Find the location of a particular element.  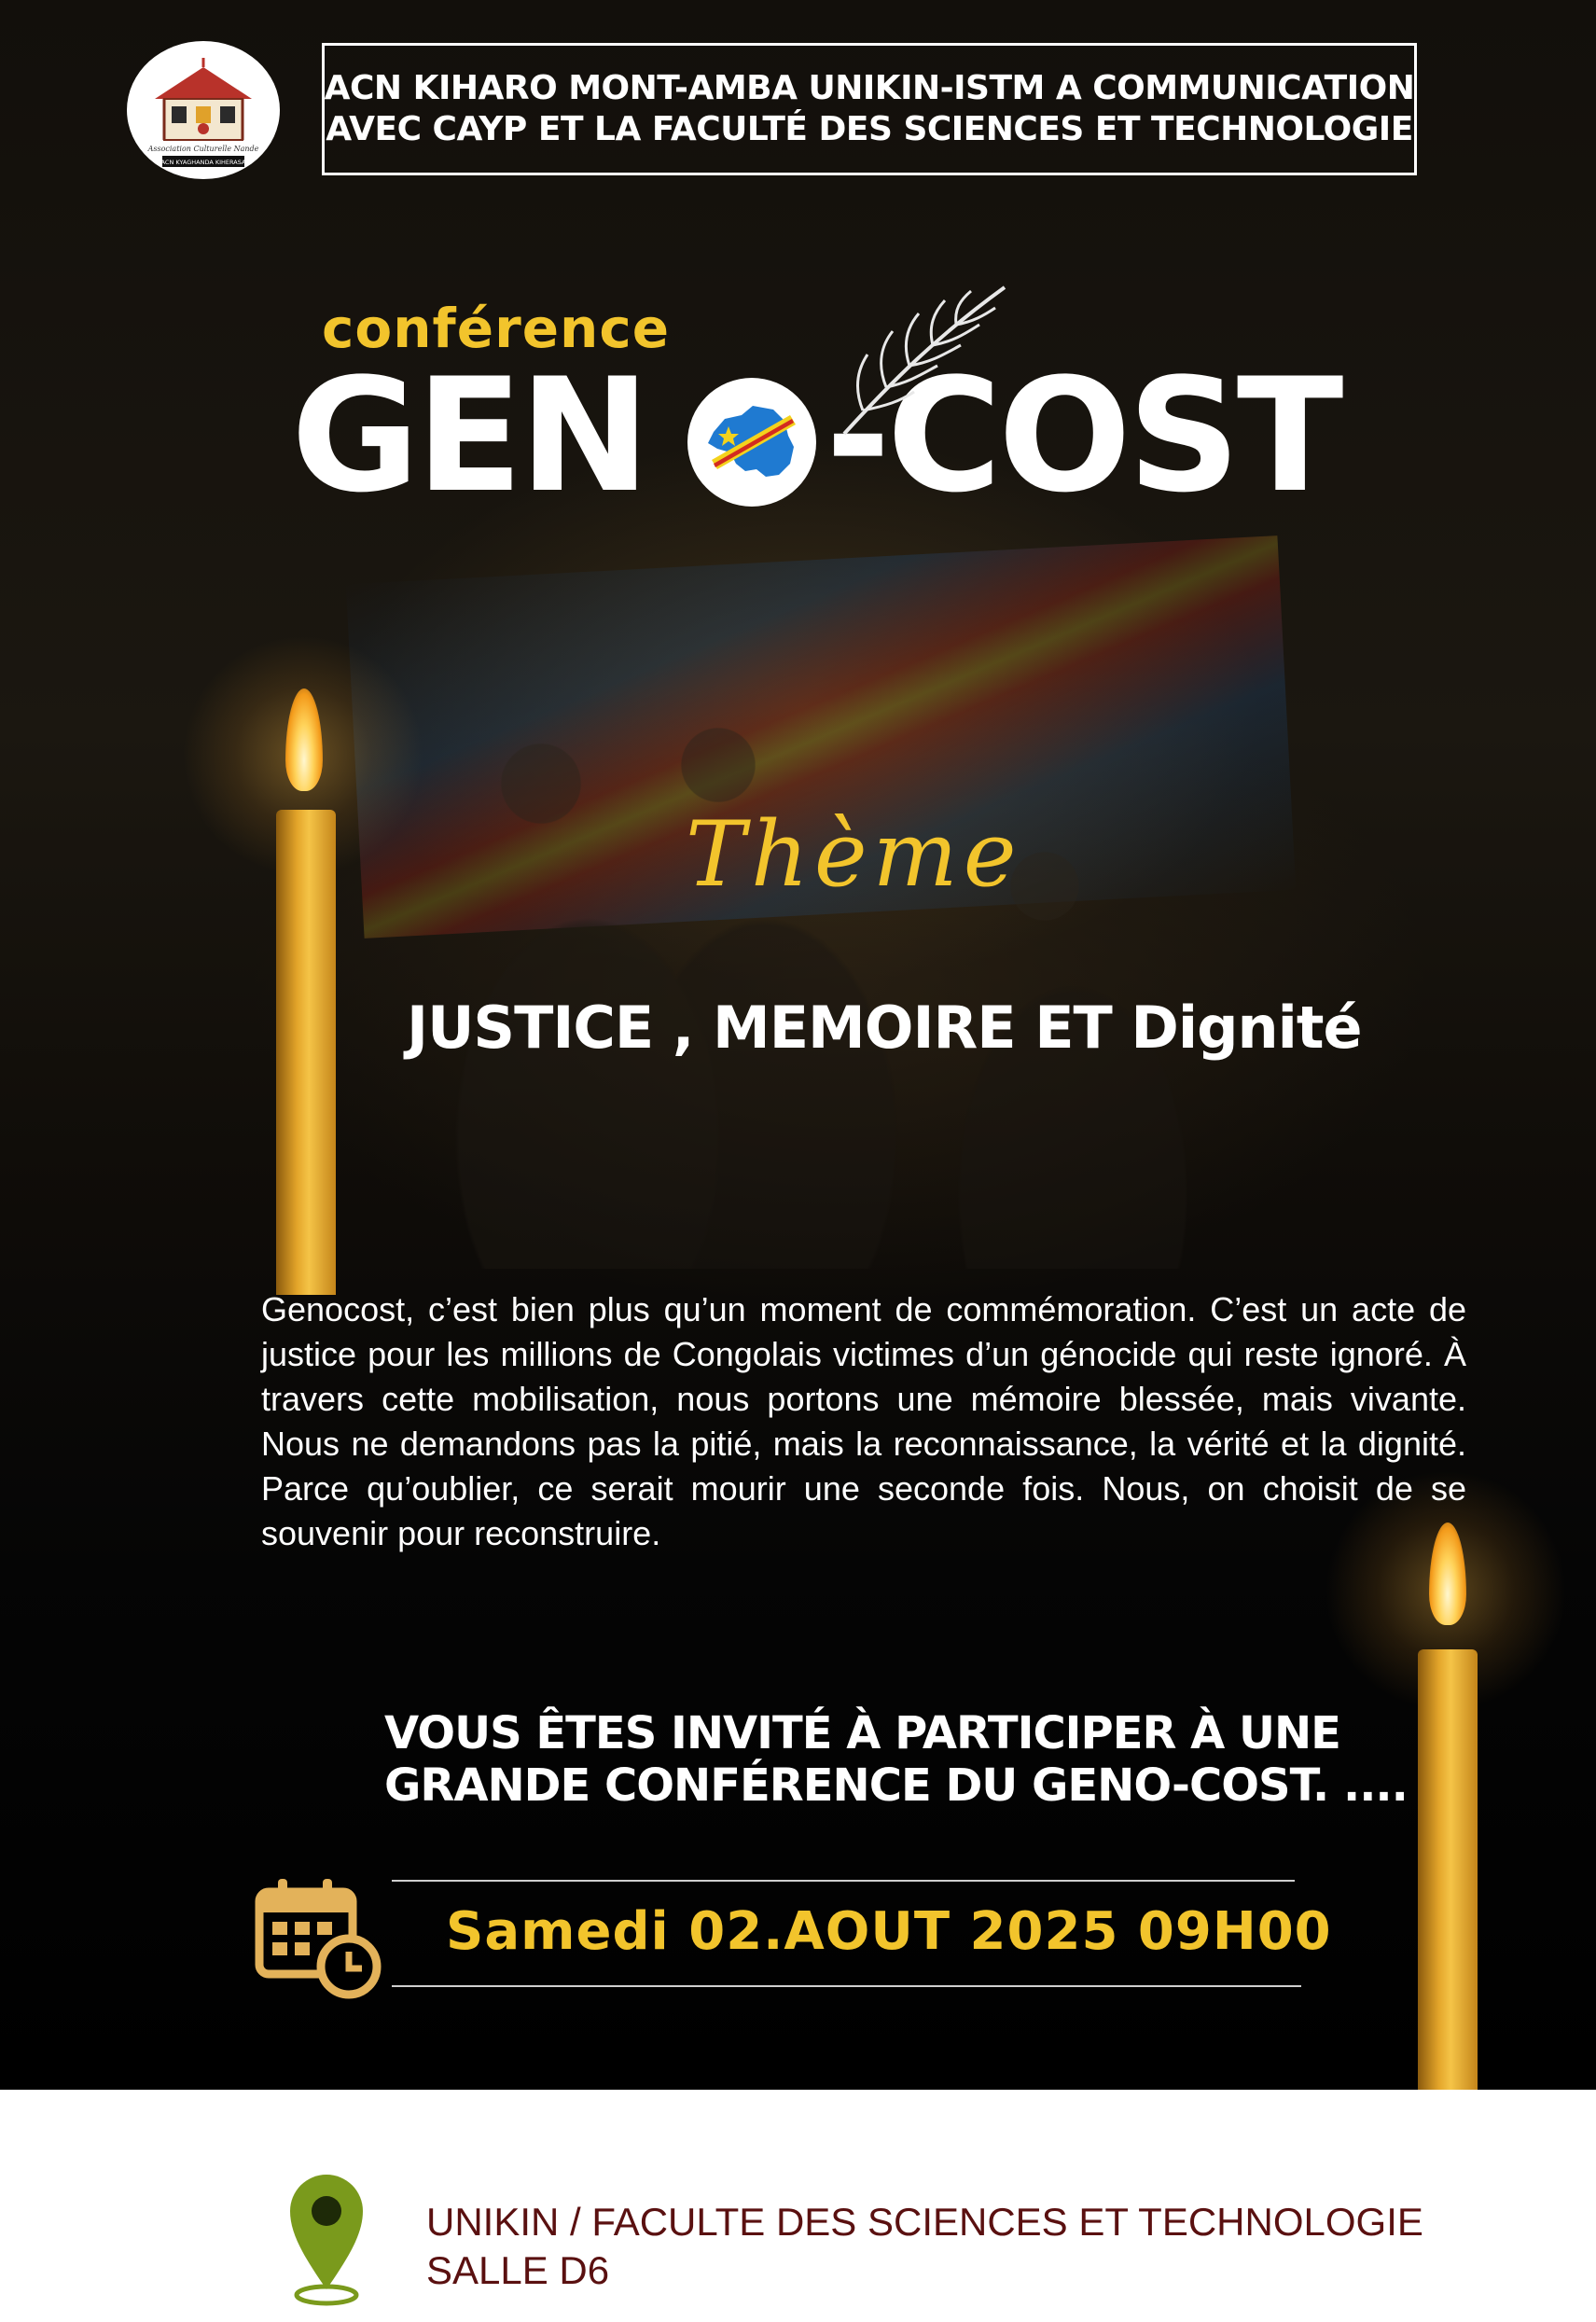

candle-right is located at coordinates (1448, 1869).